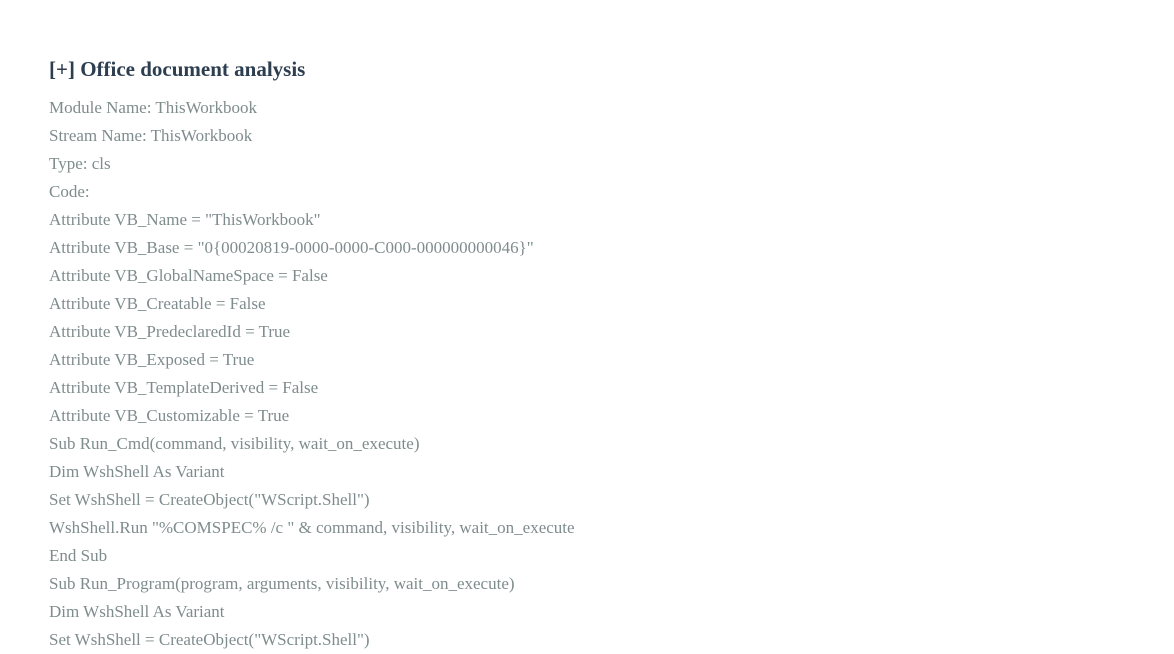  I want to click on code-line: Attribute VB_Creatable = False, so click(157, 303).